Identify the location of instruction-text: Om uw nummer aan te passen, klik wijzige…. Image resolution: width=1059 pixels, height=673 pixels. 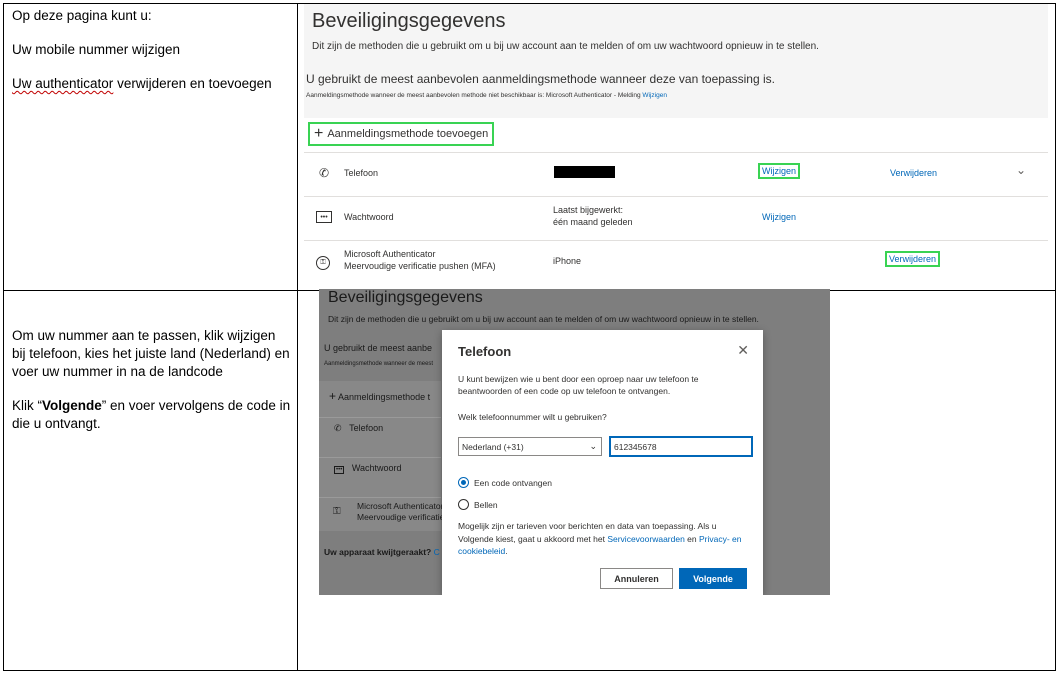
(151, 353).